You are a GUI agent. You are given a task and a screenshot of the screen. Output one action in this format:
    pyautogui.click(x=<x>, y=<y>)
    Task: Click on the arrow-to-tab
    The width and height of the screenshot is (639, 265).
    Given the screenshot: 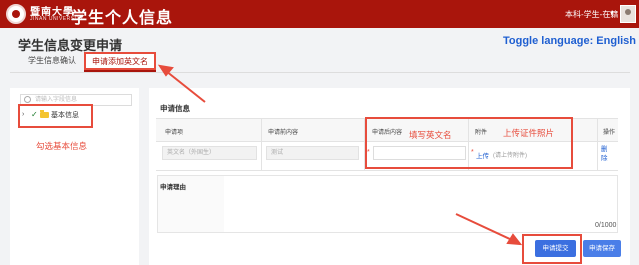 What is the action you would take?
    pyautogui.click(x=185, y=86)
    